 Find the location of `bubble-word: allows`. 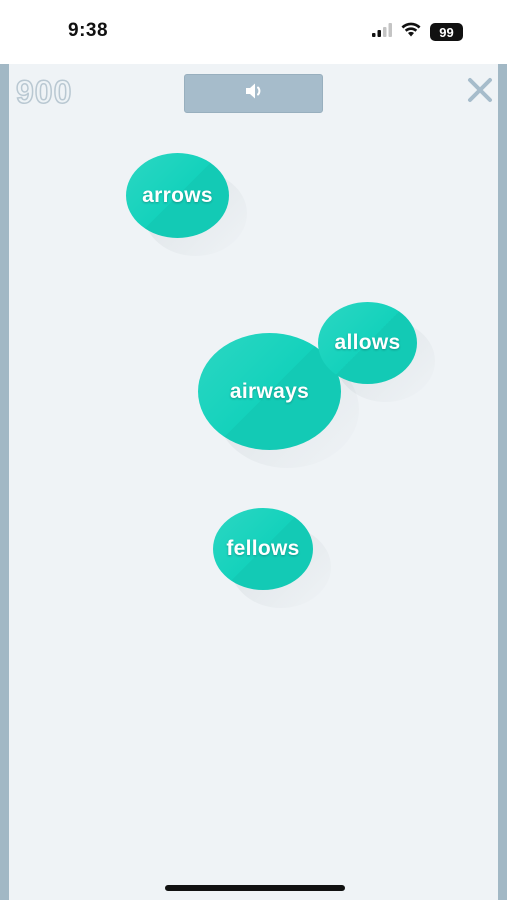

bubble-word: allows is located at coordinates (367, 342).